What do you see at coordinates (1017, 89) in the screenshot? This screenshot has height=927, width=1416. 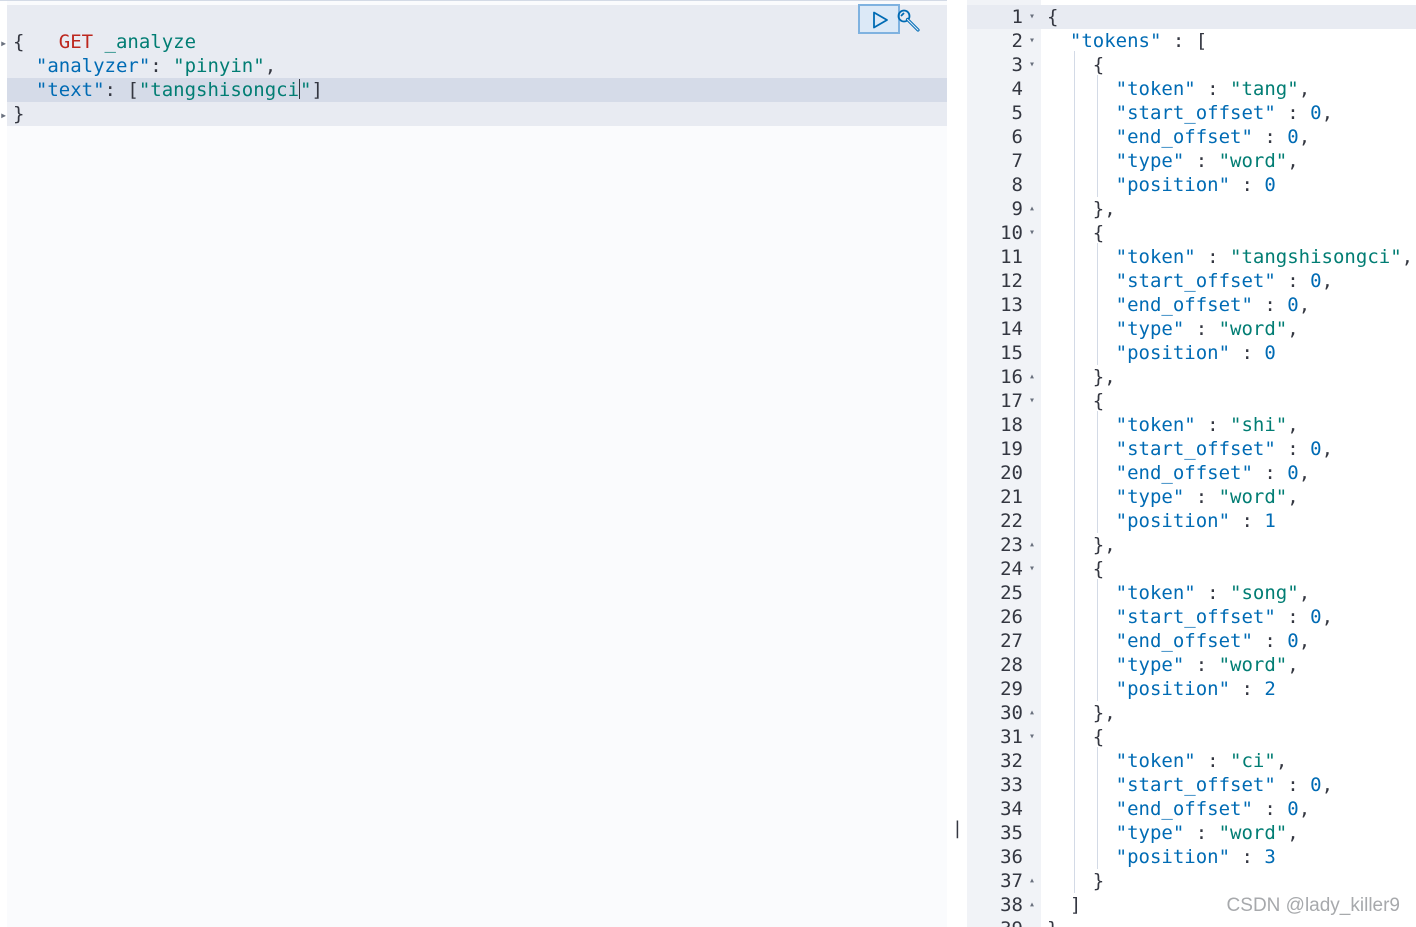 I see `line-number: 4` at bounding box center [1017, 89].